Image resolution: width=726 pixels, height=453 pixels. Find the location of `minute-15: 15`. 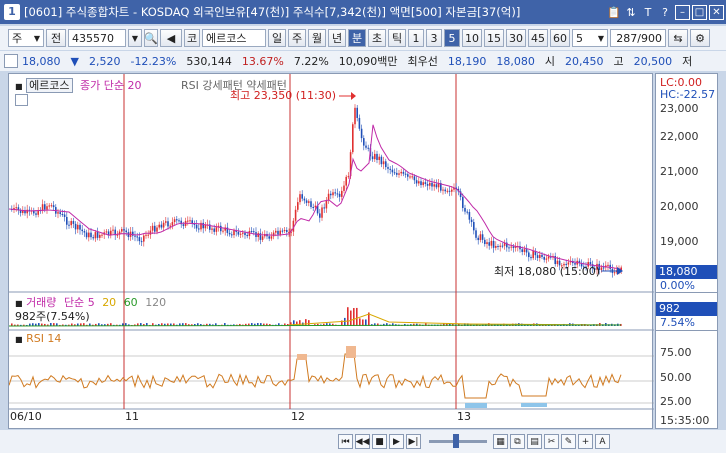

minute-15: 15 is located at coordinates (494, 38).